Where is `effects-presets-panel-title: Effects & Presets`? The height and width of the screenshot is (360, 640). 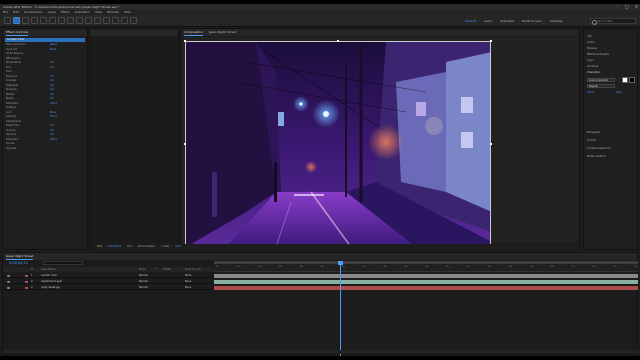 effects-presets-panel-title: Effects & Presets is located at coordinates (598, 54).